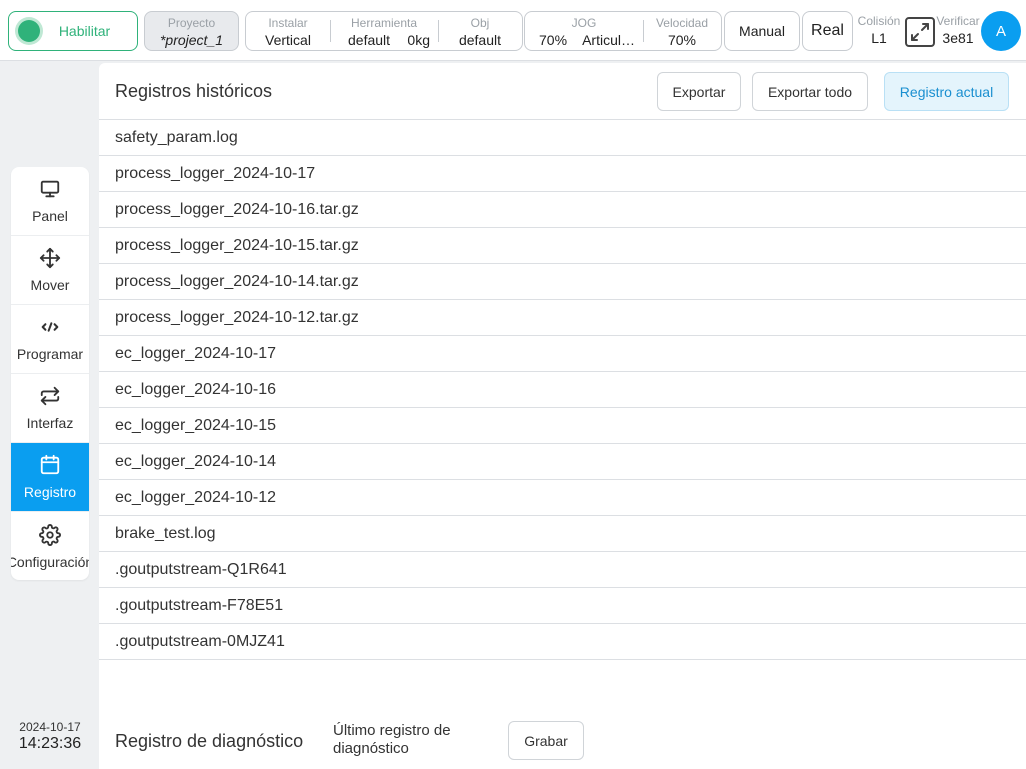  I want to click on sidebar-item-label: Panel, so click(50, 216).